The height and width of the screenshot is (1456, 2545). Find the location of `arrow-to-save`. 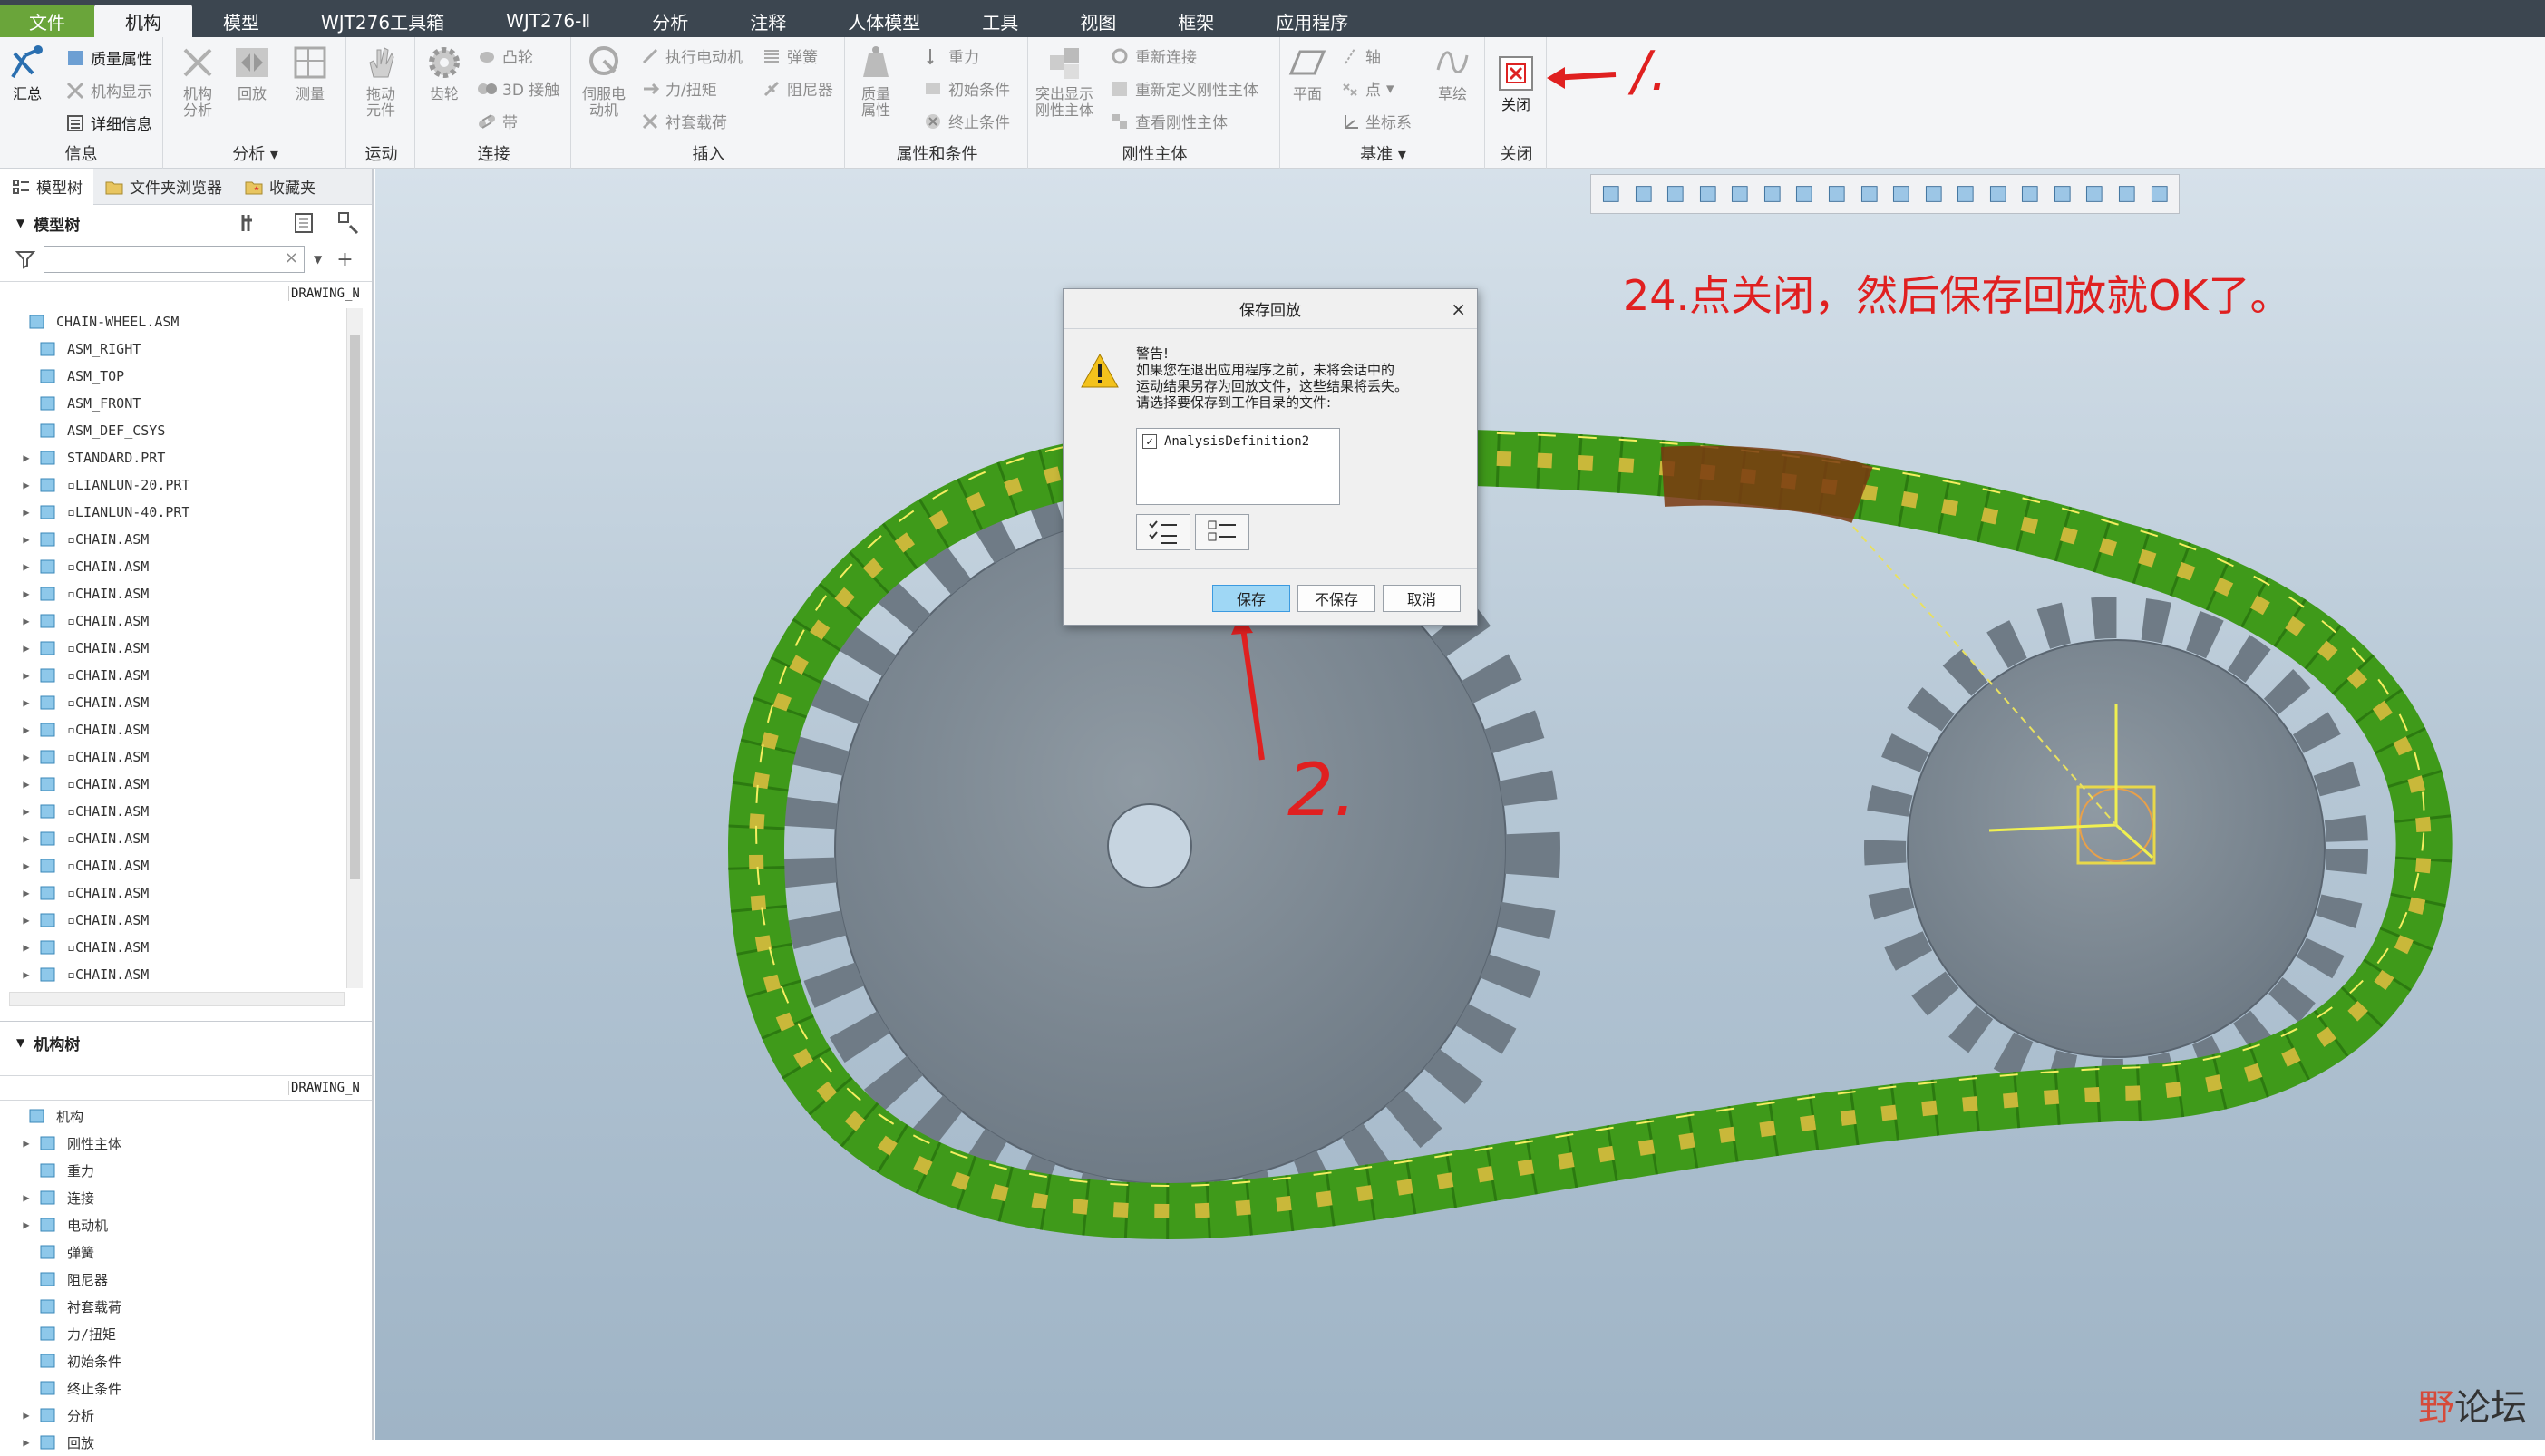

arrow-to-save is located at coordinates (1252, 691).